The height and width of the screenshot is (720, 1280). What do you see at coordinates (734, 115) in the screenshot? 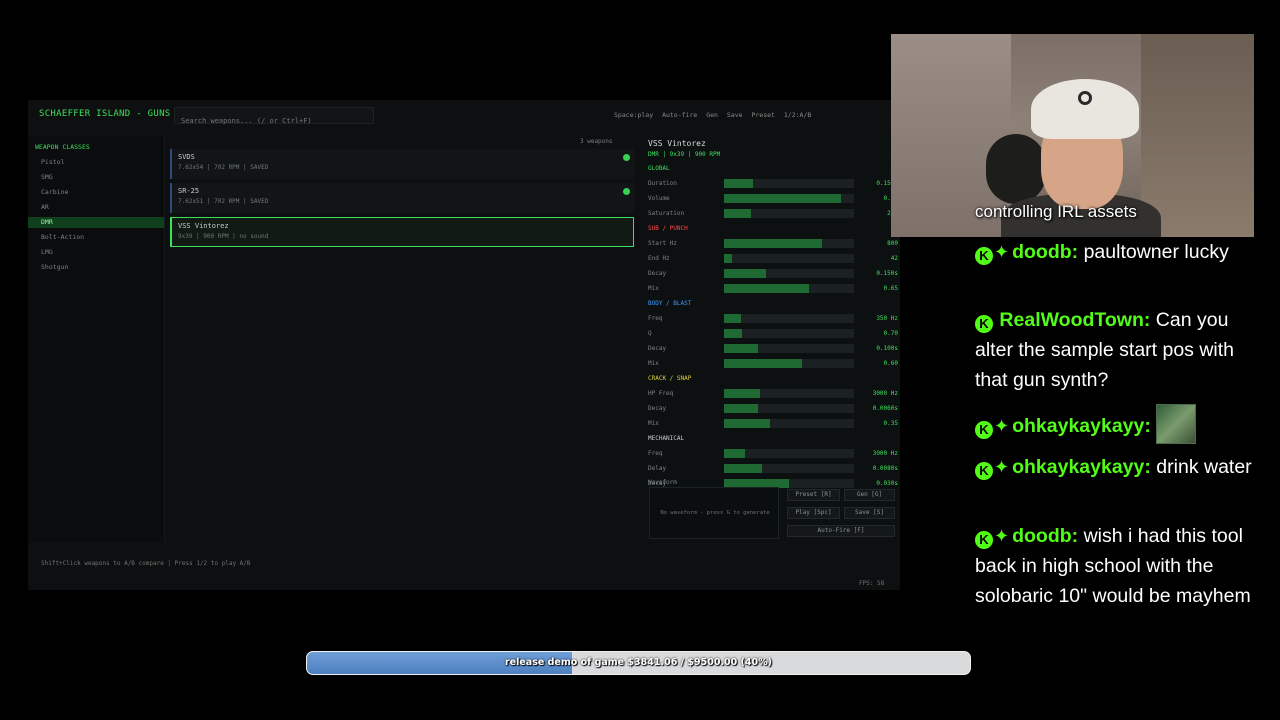
I see `hint-save: Save` at bounding box center [734, 115].